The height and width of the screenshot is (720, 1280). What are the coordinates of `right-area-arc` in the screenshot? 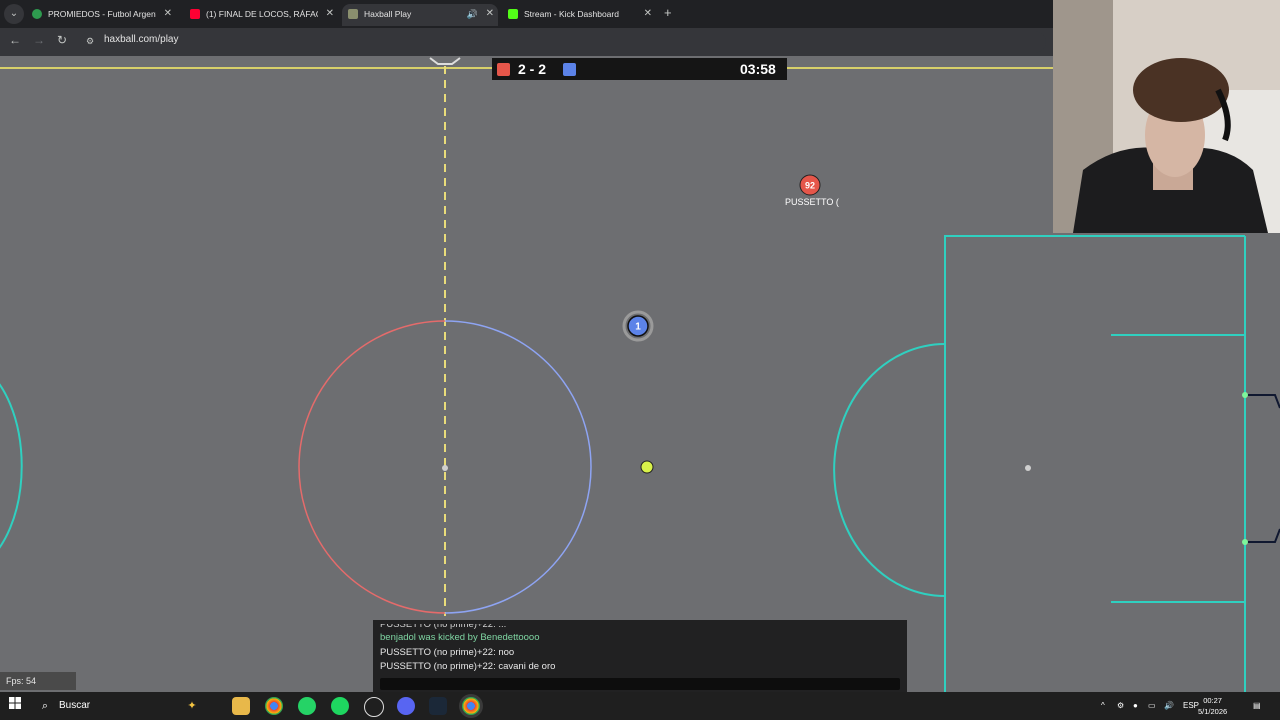 It's located at (889, 470).